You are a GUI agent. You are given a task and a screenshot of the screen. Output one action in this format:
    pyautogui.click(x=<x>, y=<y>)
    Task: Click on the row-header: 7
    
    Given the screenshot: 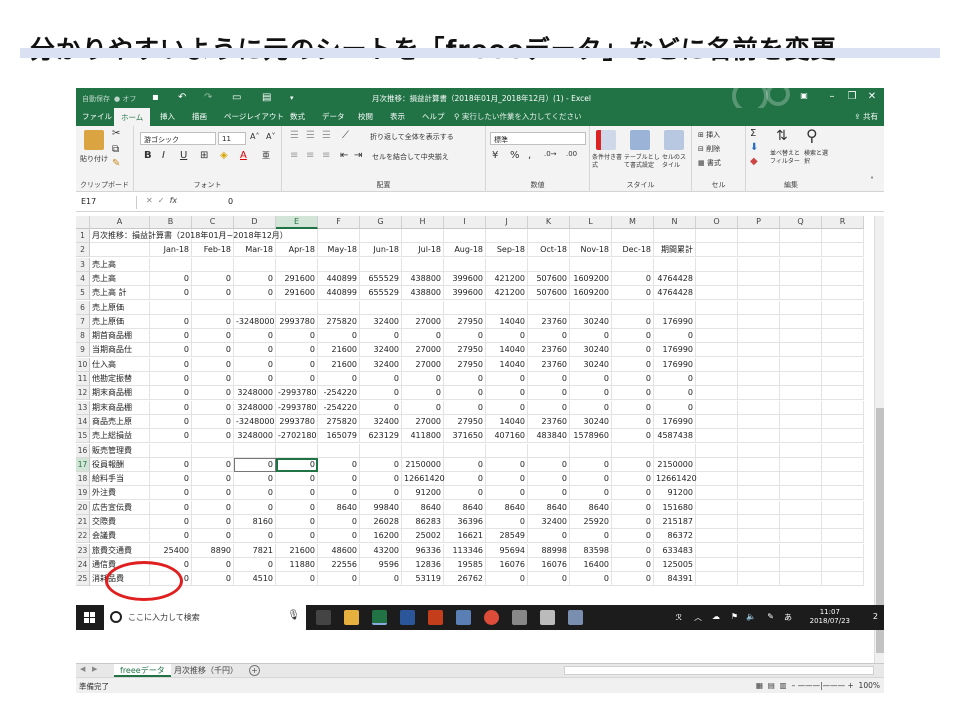 What is the action you would take?
    pyautogui.click(x=83, y=321)
    